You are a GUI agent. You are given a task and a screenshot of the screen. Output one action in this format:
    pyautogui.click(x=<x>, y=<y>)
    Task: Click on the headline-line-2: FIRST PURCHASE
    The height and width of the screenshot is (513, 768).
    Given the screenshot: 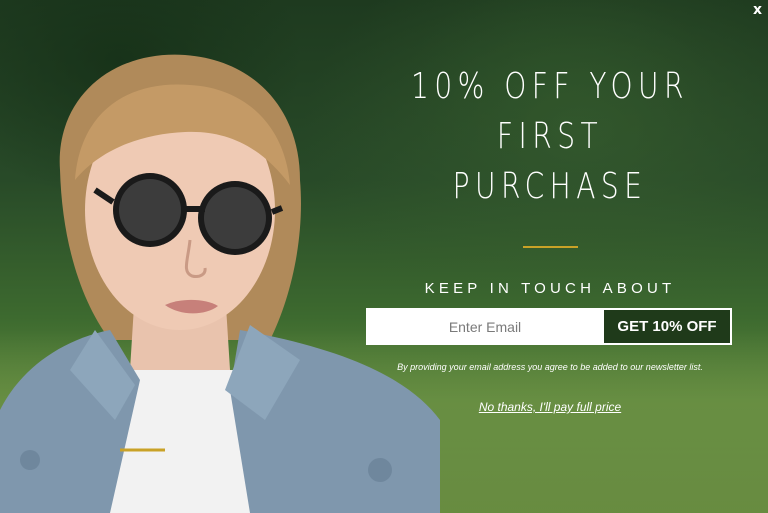 What is the action you would take?
    pyautogui.click(x=550, y=161)
    